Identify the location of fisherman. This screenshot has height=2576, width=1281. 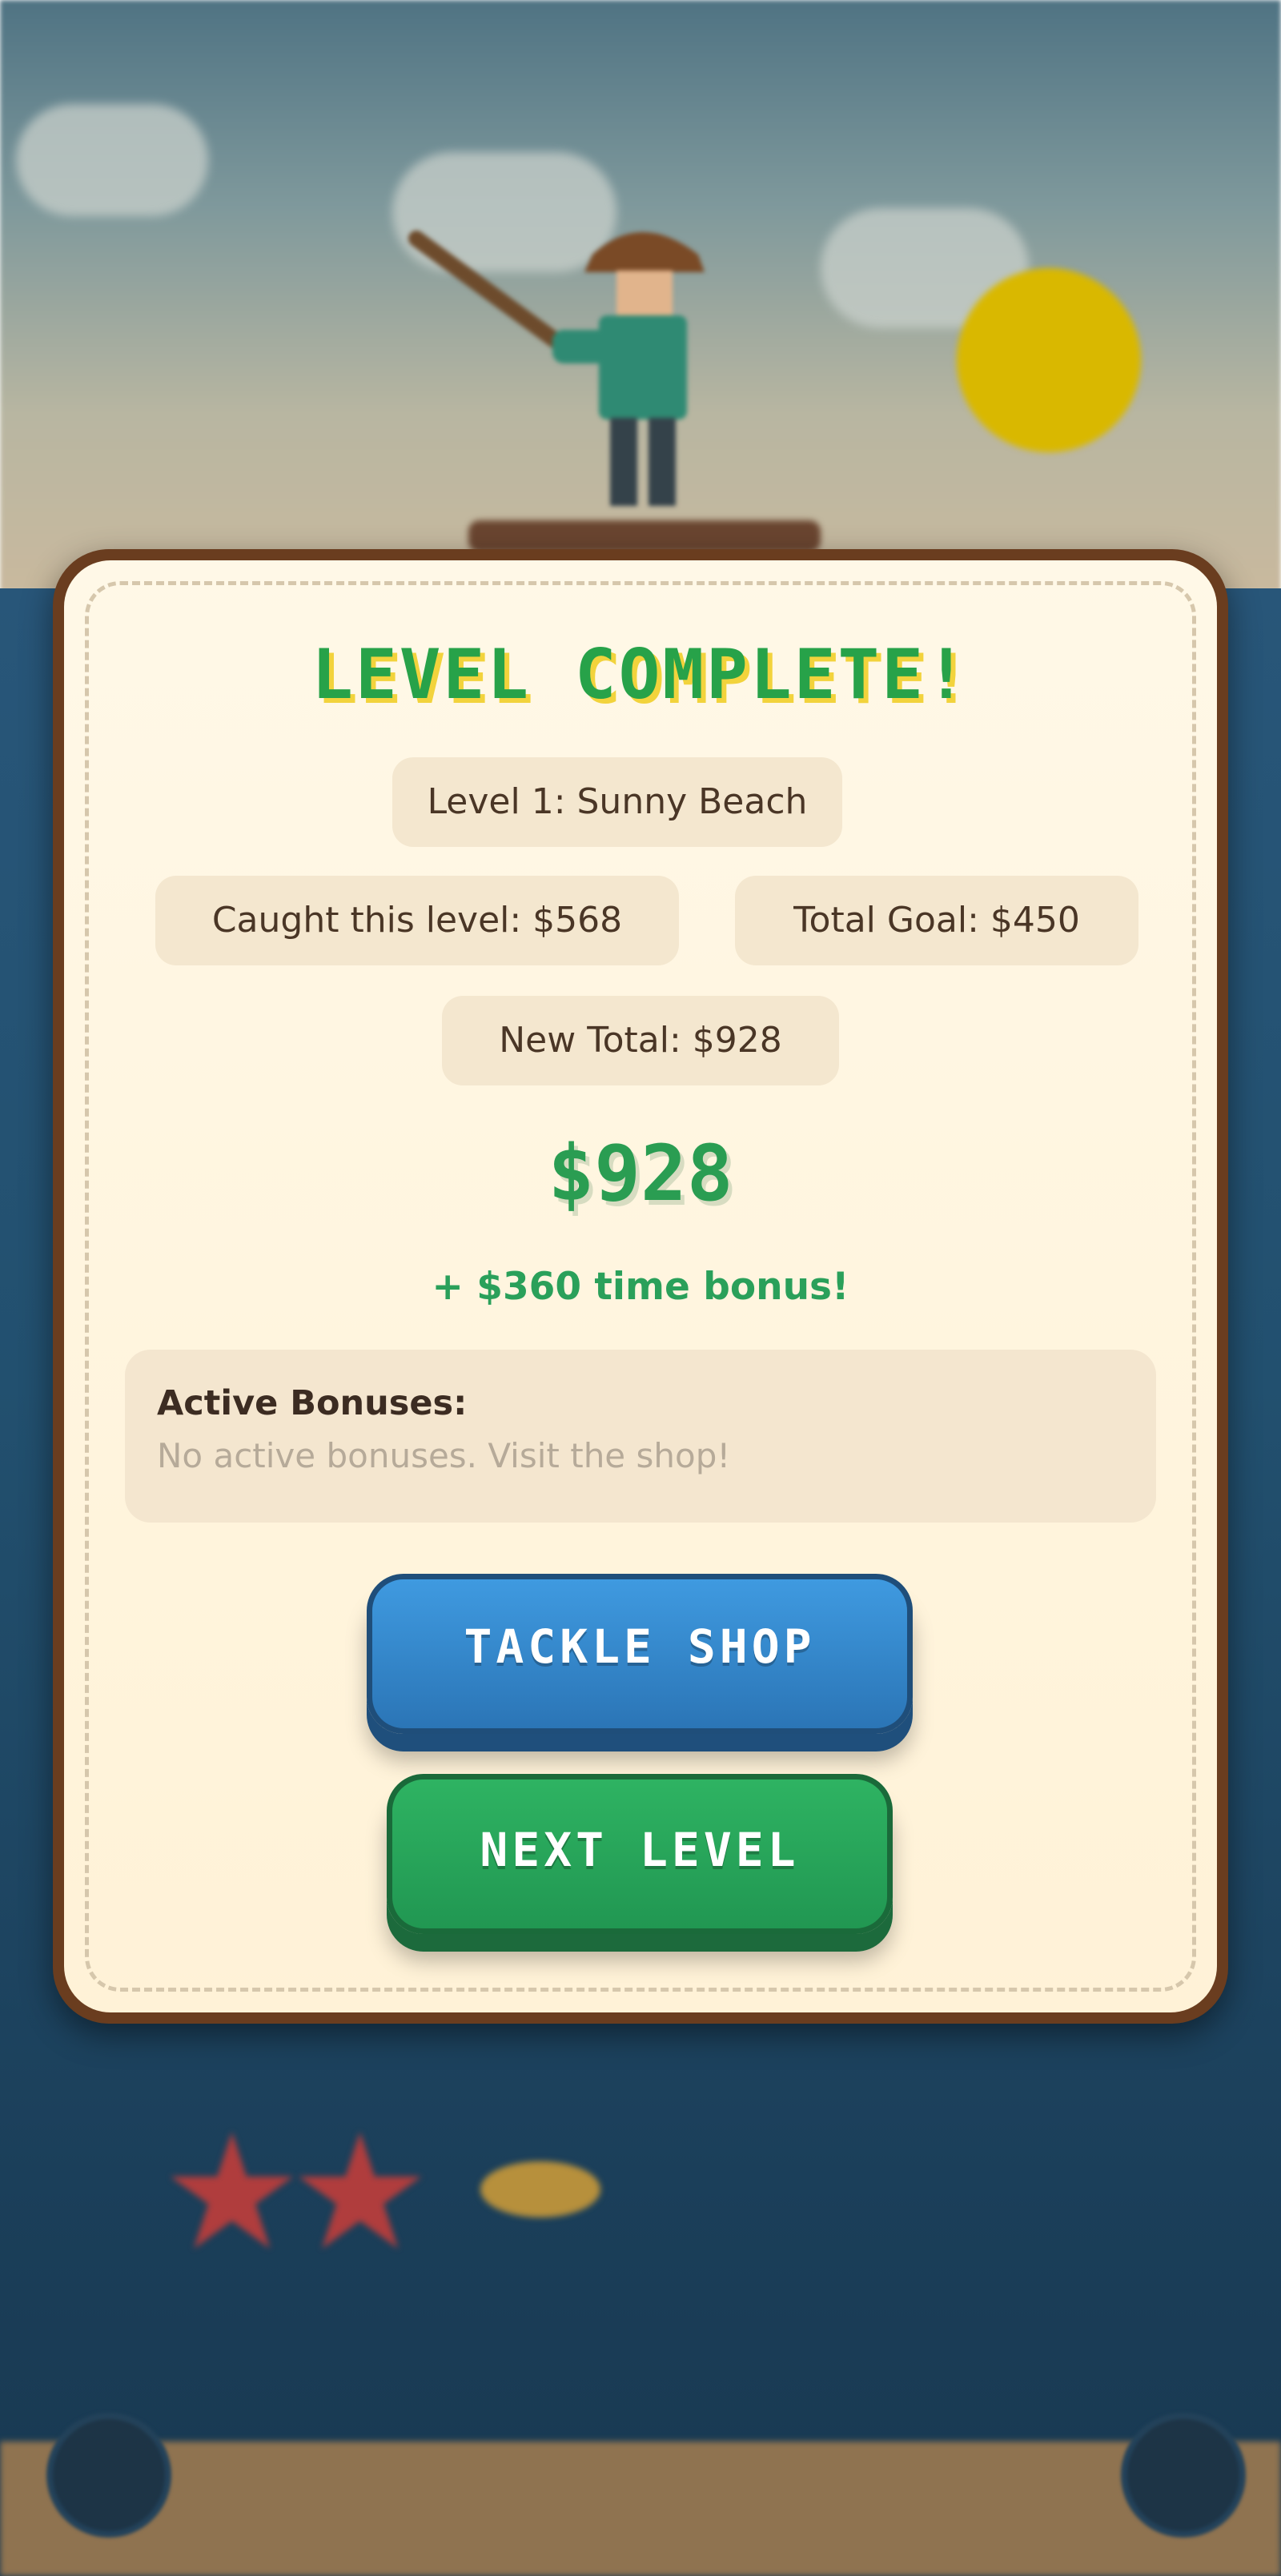
(557, 368).